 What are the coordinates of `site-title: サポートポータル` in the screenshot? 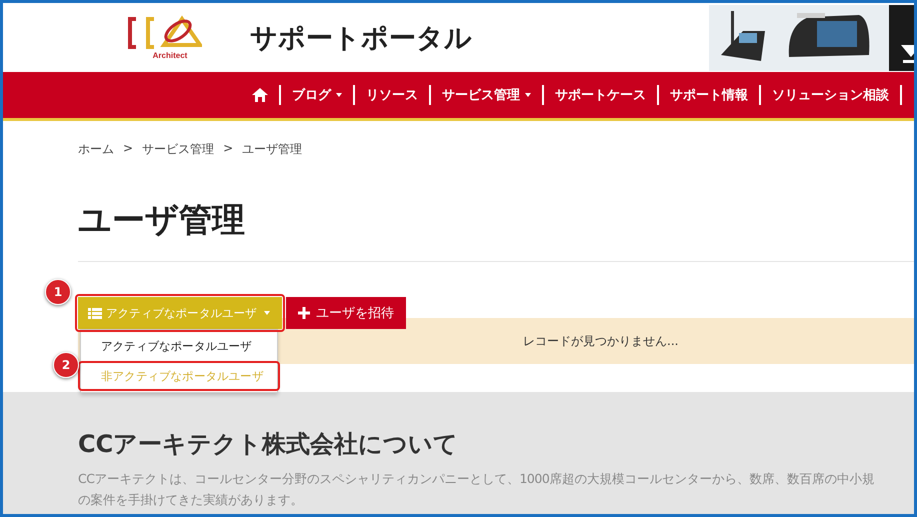 It's located at (361, 38).